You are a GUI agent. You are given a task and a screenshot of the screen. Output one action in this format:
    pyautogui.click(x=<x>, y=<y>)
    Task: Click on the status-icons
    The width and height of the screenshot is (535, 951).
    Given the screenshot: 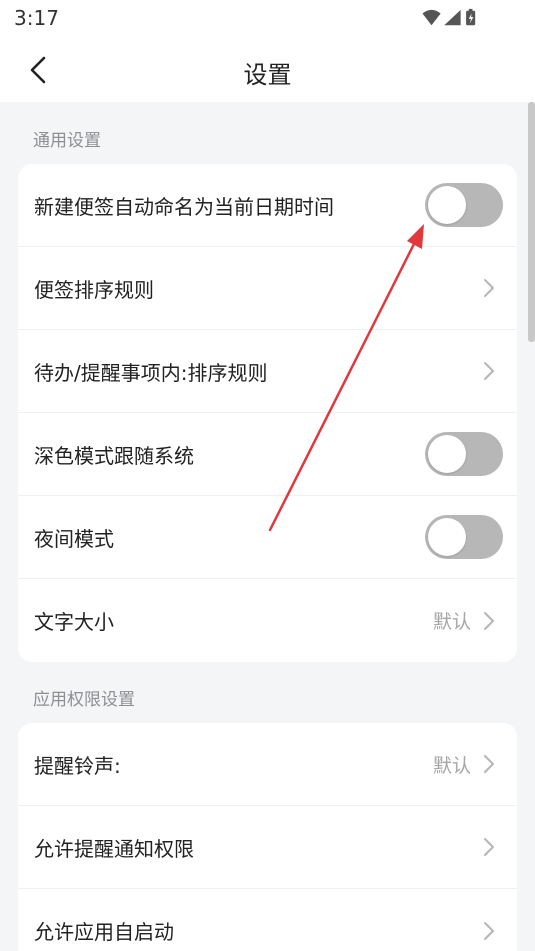 What is the action you would take?
    pyautogui.click(x=449, y=17)
    